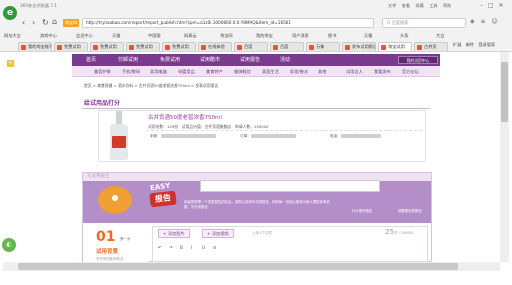 Image resolution: width=512 pixels, height=285 pixels. I want to click on tab-label: 古井贡, so click(430, 46).